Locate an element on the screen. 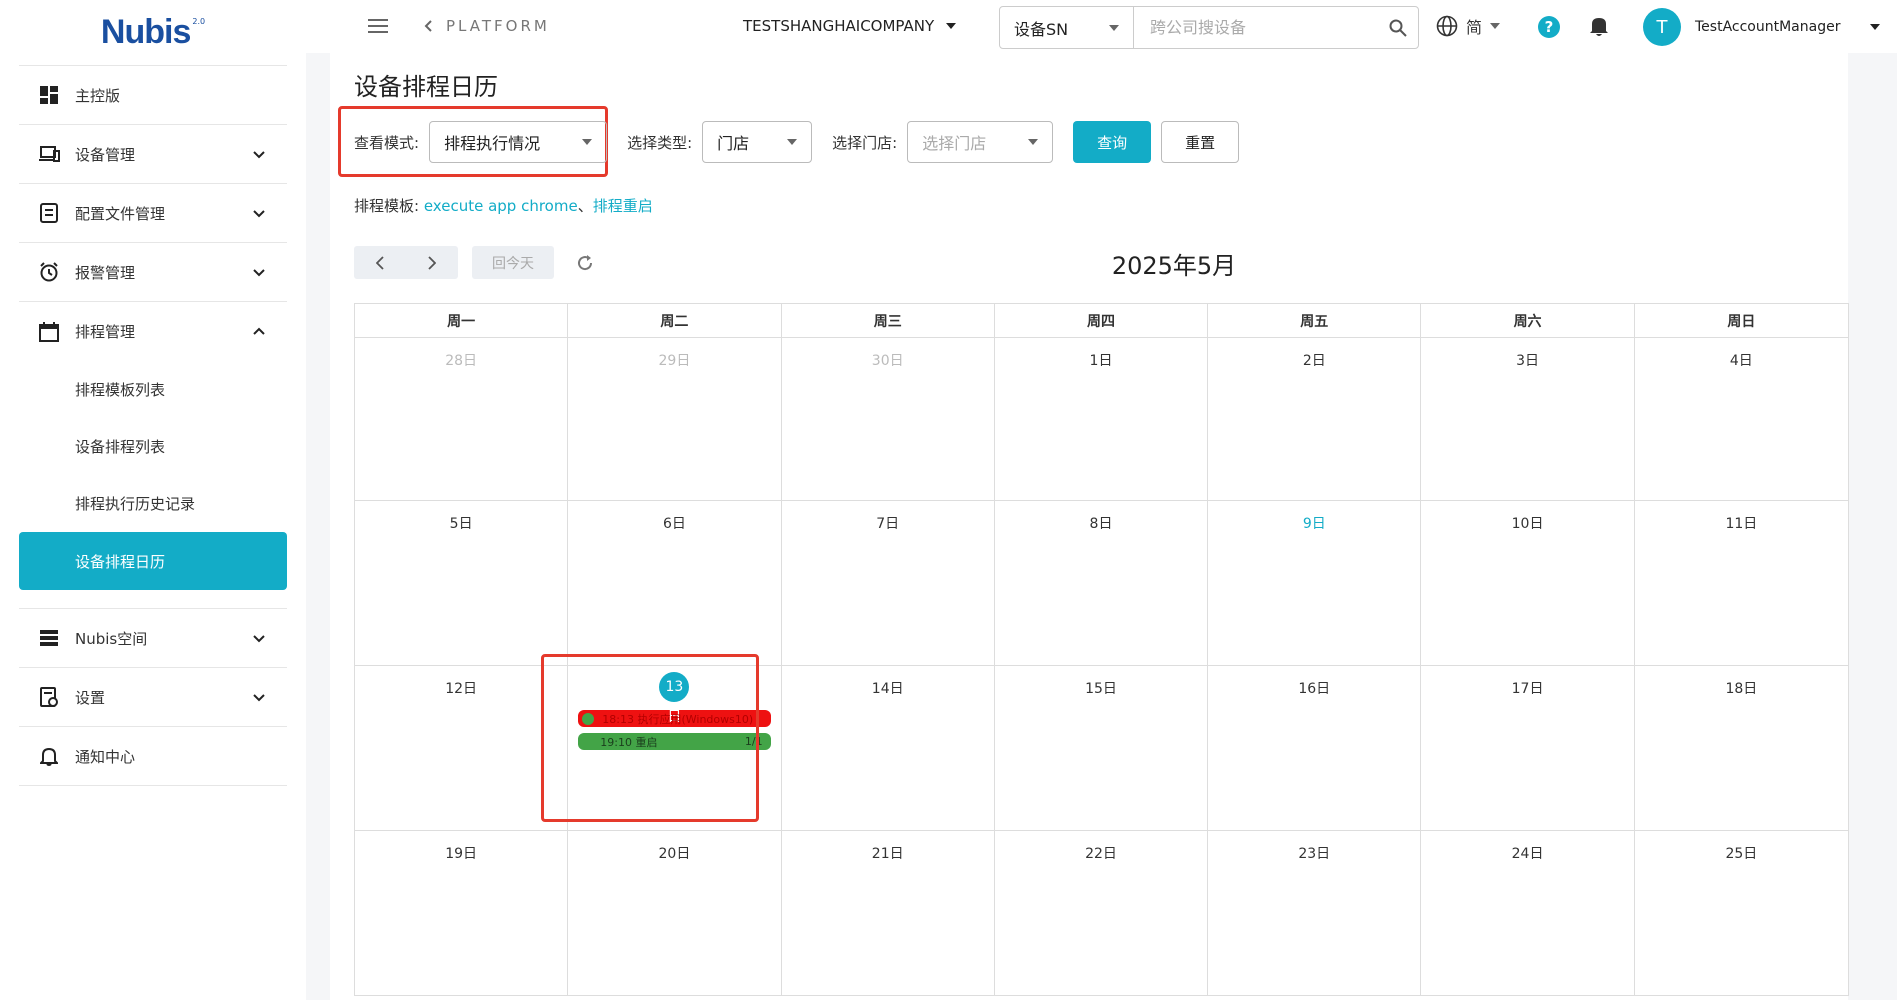 The height and width of the screenshot is (1000, 1897). template-link-chrome: execute app chrome is located at coordinates (501, 206).